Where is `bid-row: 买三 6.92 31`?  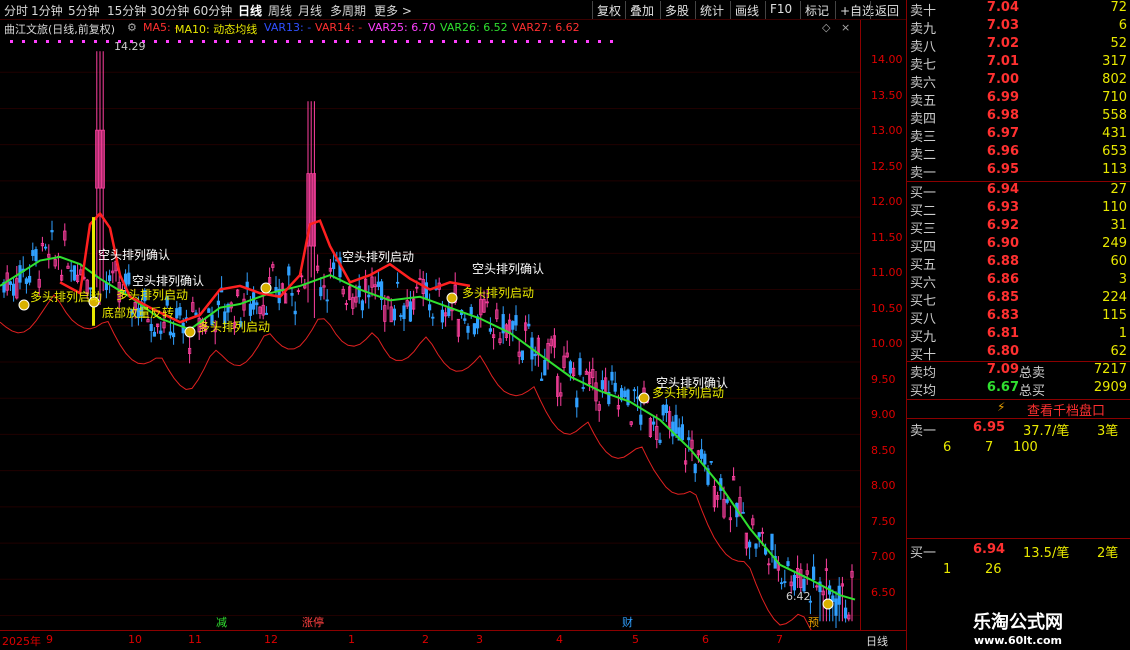 bid-row: 买三 6.92 31 is located at coordinates (1018, 227).